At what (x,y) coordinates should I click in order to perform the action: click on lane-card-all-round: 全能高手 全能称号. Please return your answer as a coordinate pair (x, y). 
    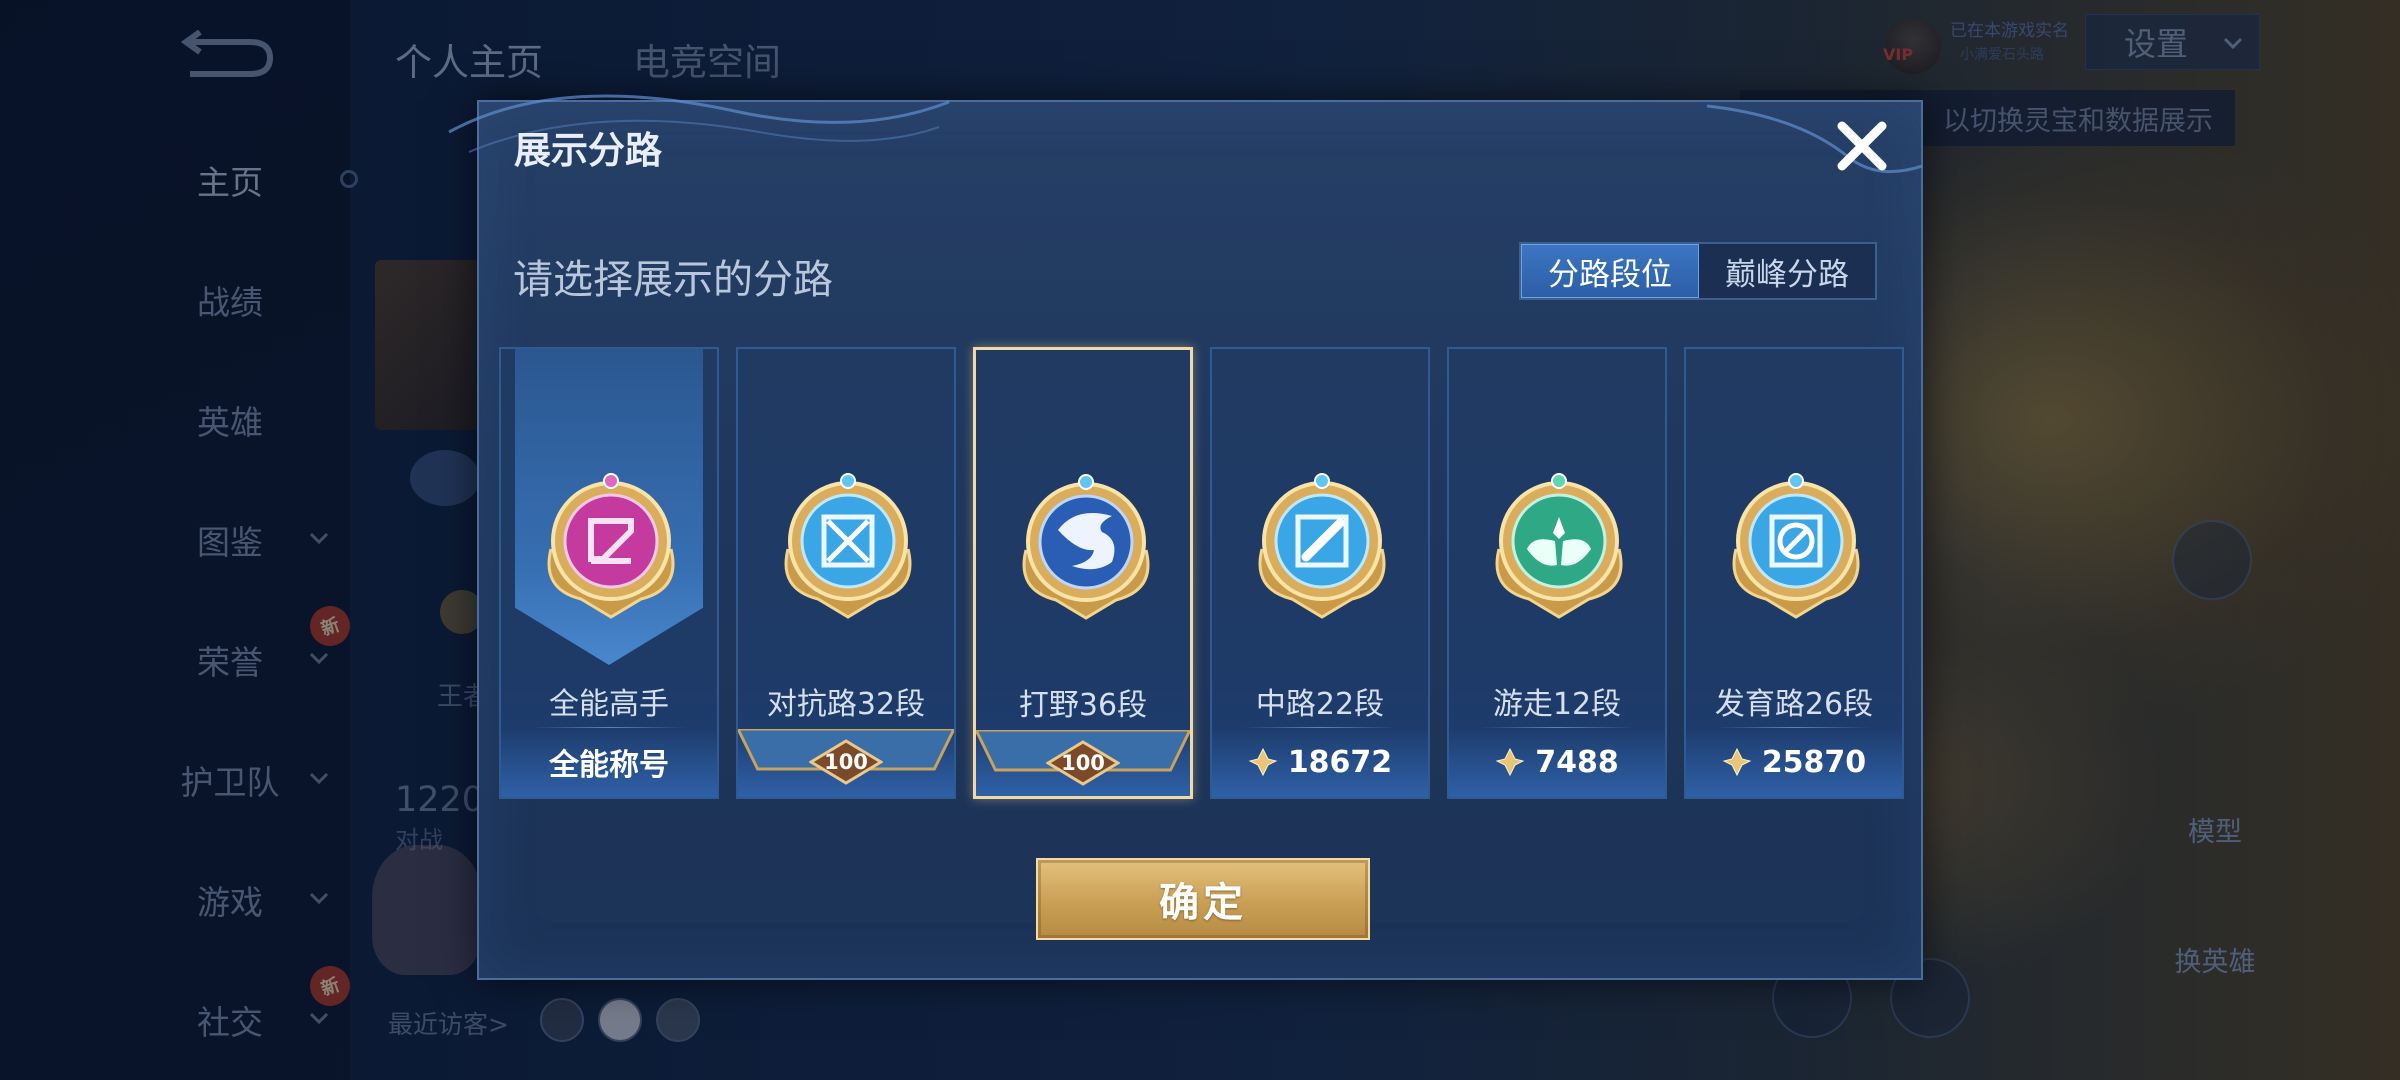
    Looking at the image, I should click on (609, 573).